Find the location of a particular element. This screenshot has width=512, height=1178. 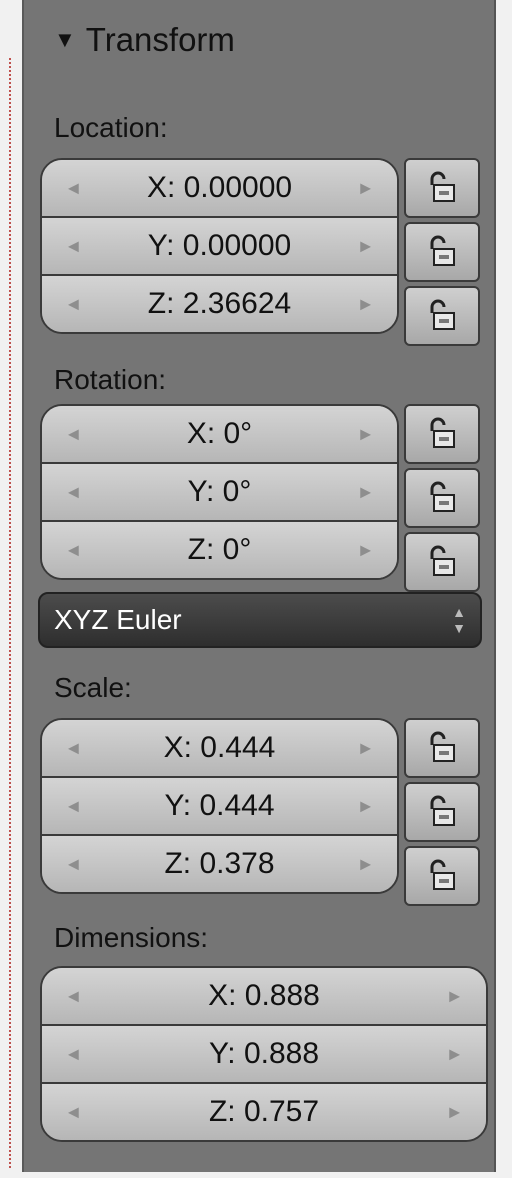

rotation-z-field: ◀ Z: 0° ▶ is located at coordinates (219, 549).